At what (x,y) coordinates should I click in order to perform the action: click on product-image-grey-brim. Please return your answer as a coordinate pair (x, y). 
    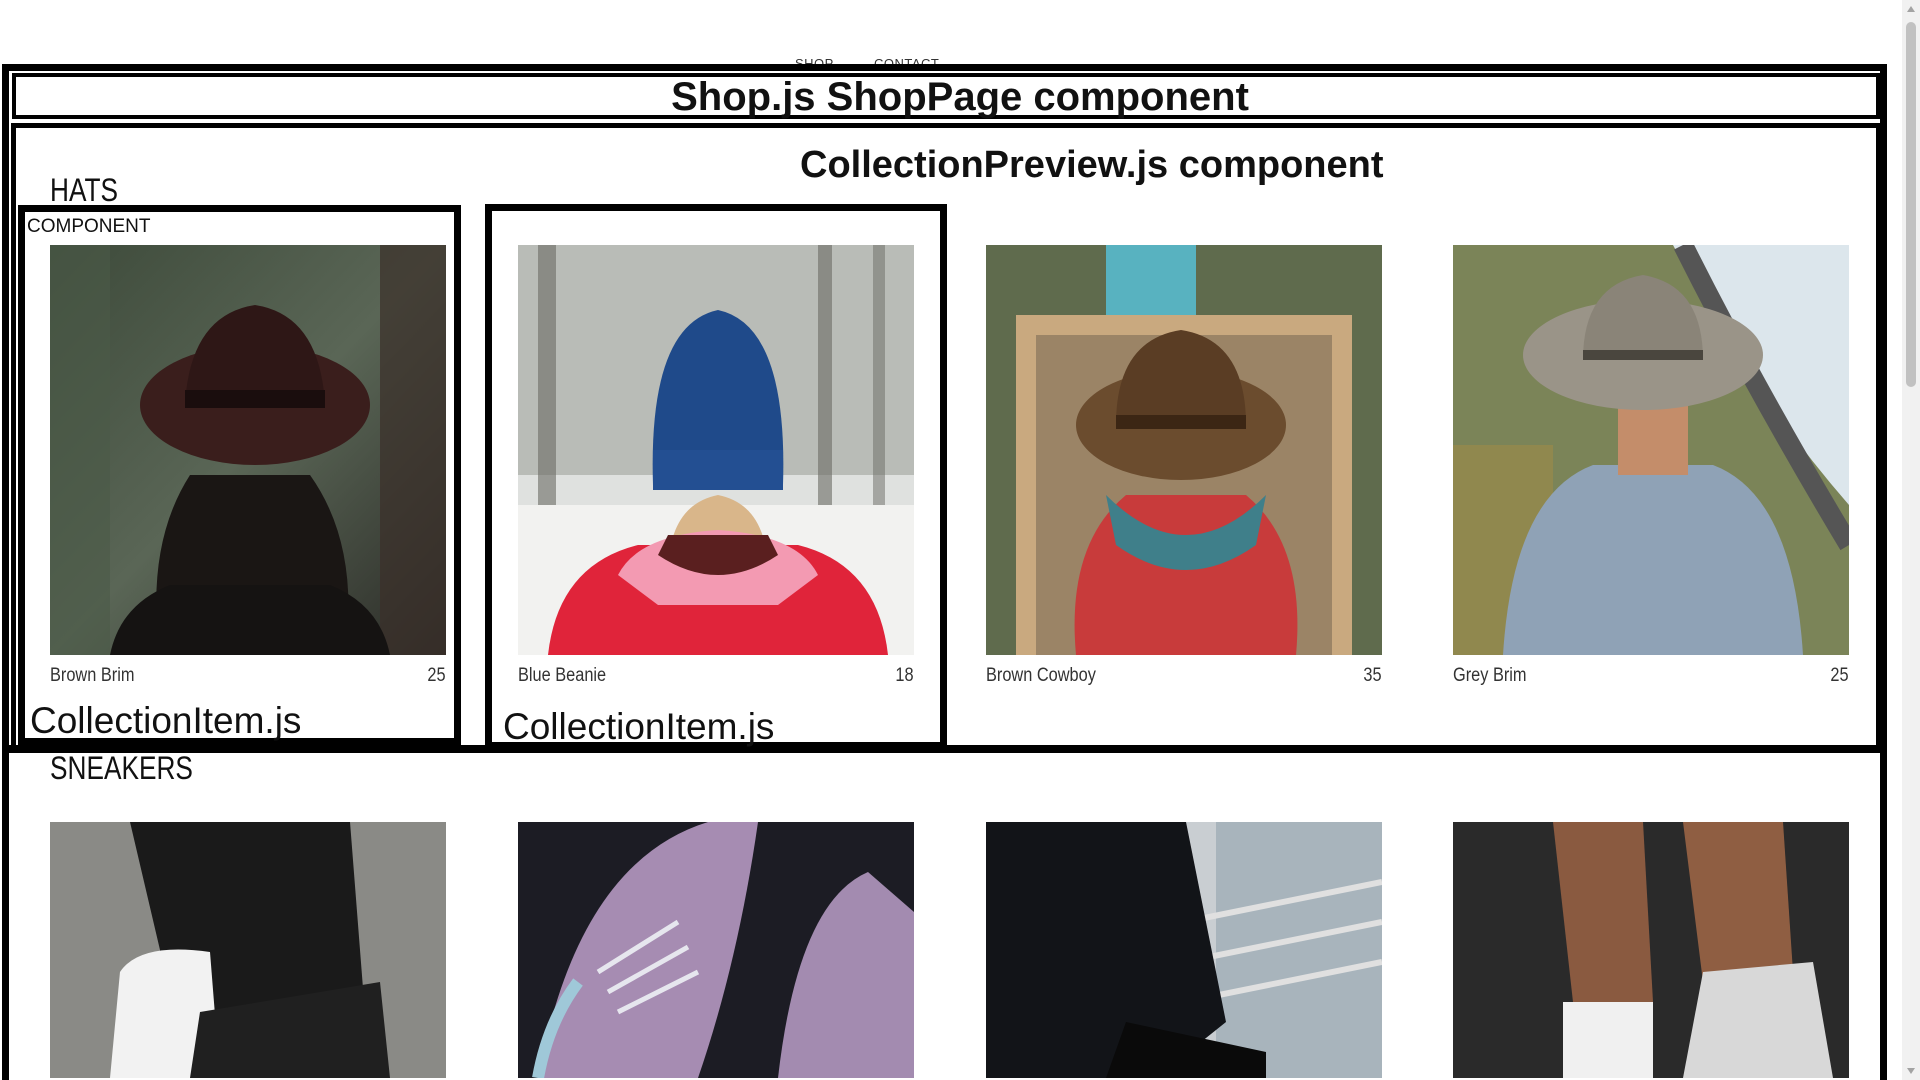
    Looking at the image, I should click on (1651, 450).